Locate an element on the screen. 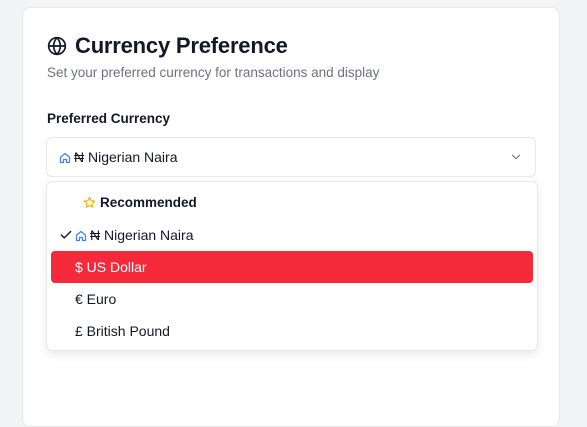 The image size is (587, 427). title-row: Currency Preference is located at coordinates (291, 46).